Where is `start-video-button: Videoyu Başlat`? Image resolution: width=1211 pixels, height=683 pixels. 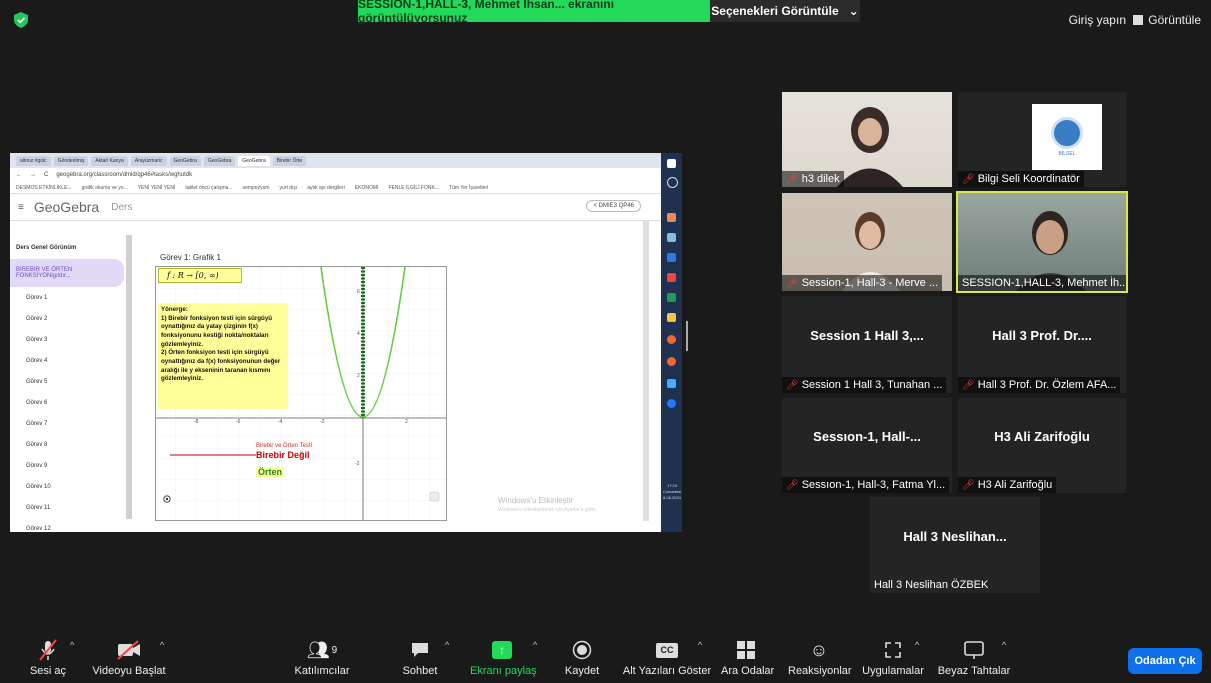
start-video-button: Videoyu Başlat is located at coordinates (129, 657).